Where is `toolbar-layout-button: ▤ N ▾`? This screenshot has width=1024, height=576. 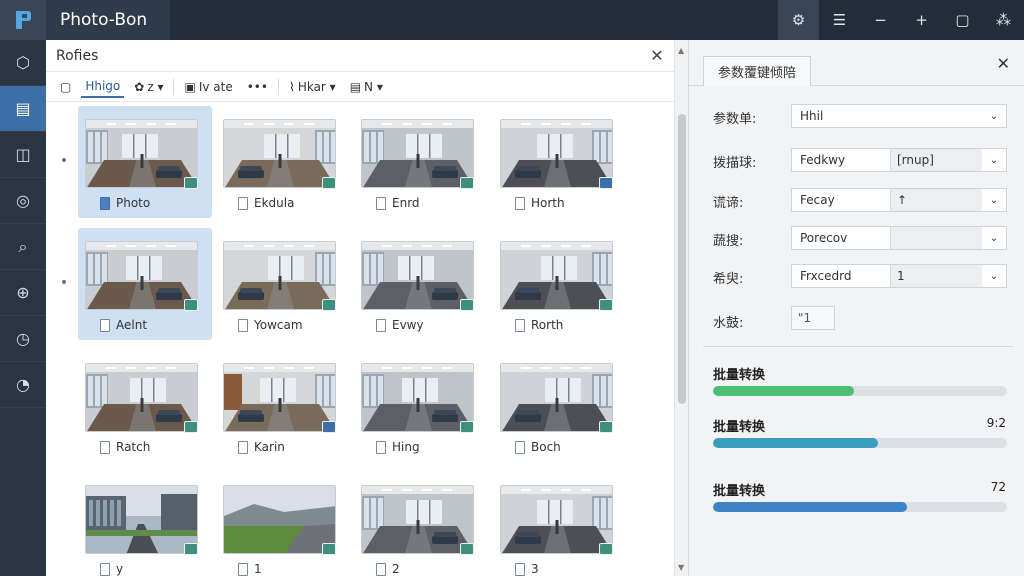 toolbar-layout-button: ▤ N ▾ is located at coordinates (366, 87).